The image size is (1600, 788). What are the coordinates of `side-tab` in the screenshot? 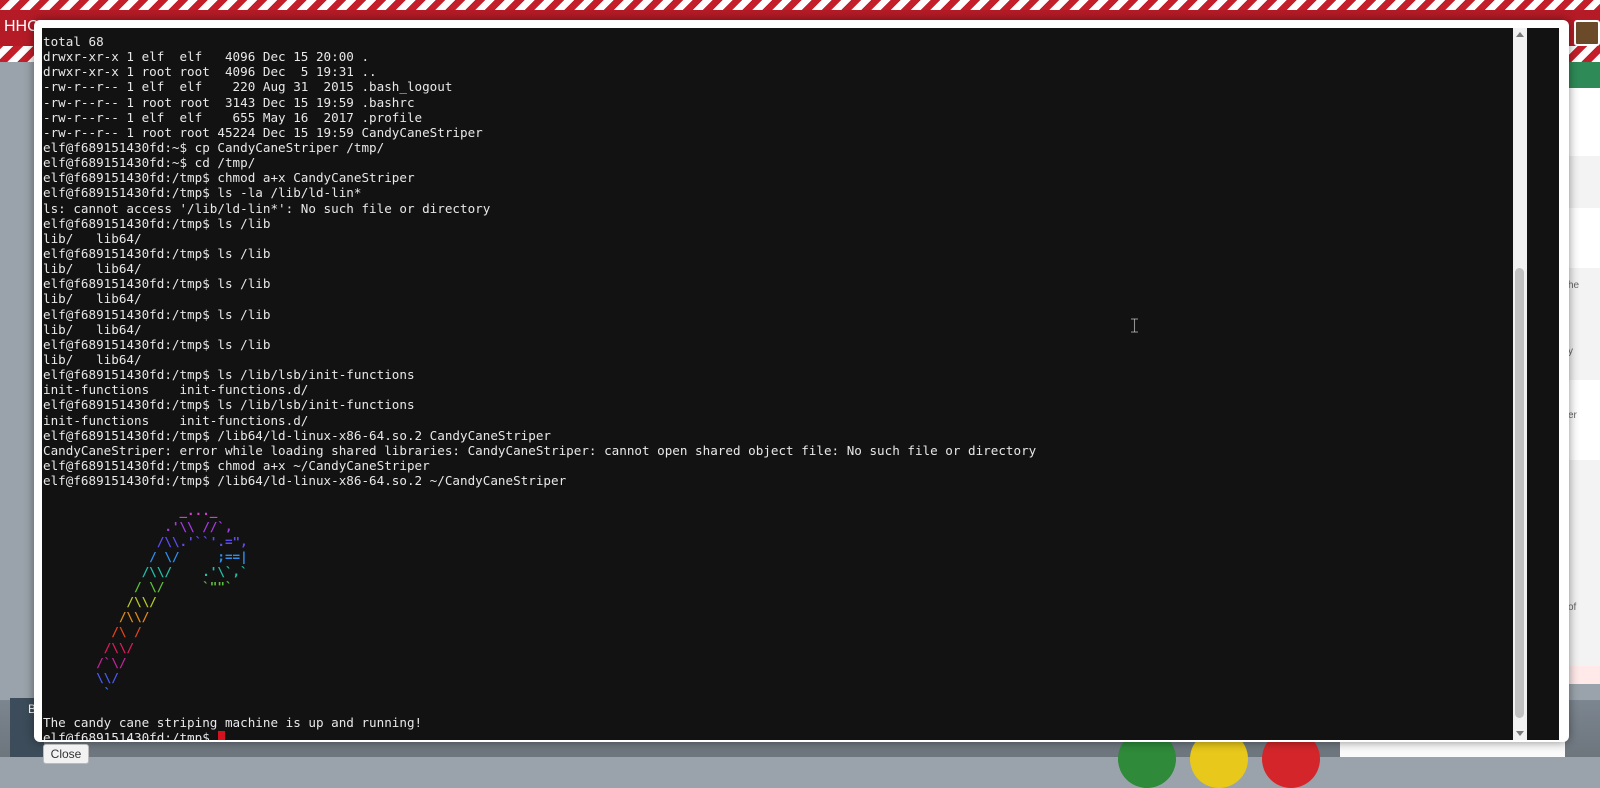 It's located at (1584, 75).